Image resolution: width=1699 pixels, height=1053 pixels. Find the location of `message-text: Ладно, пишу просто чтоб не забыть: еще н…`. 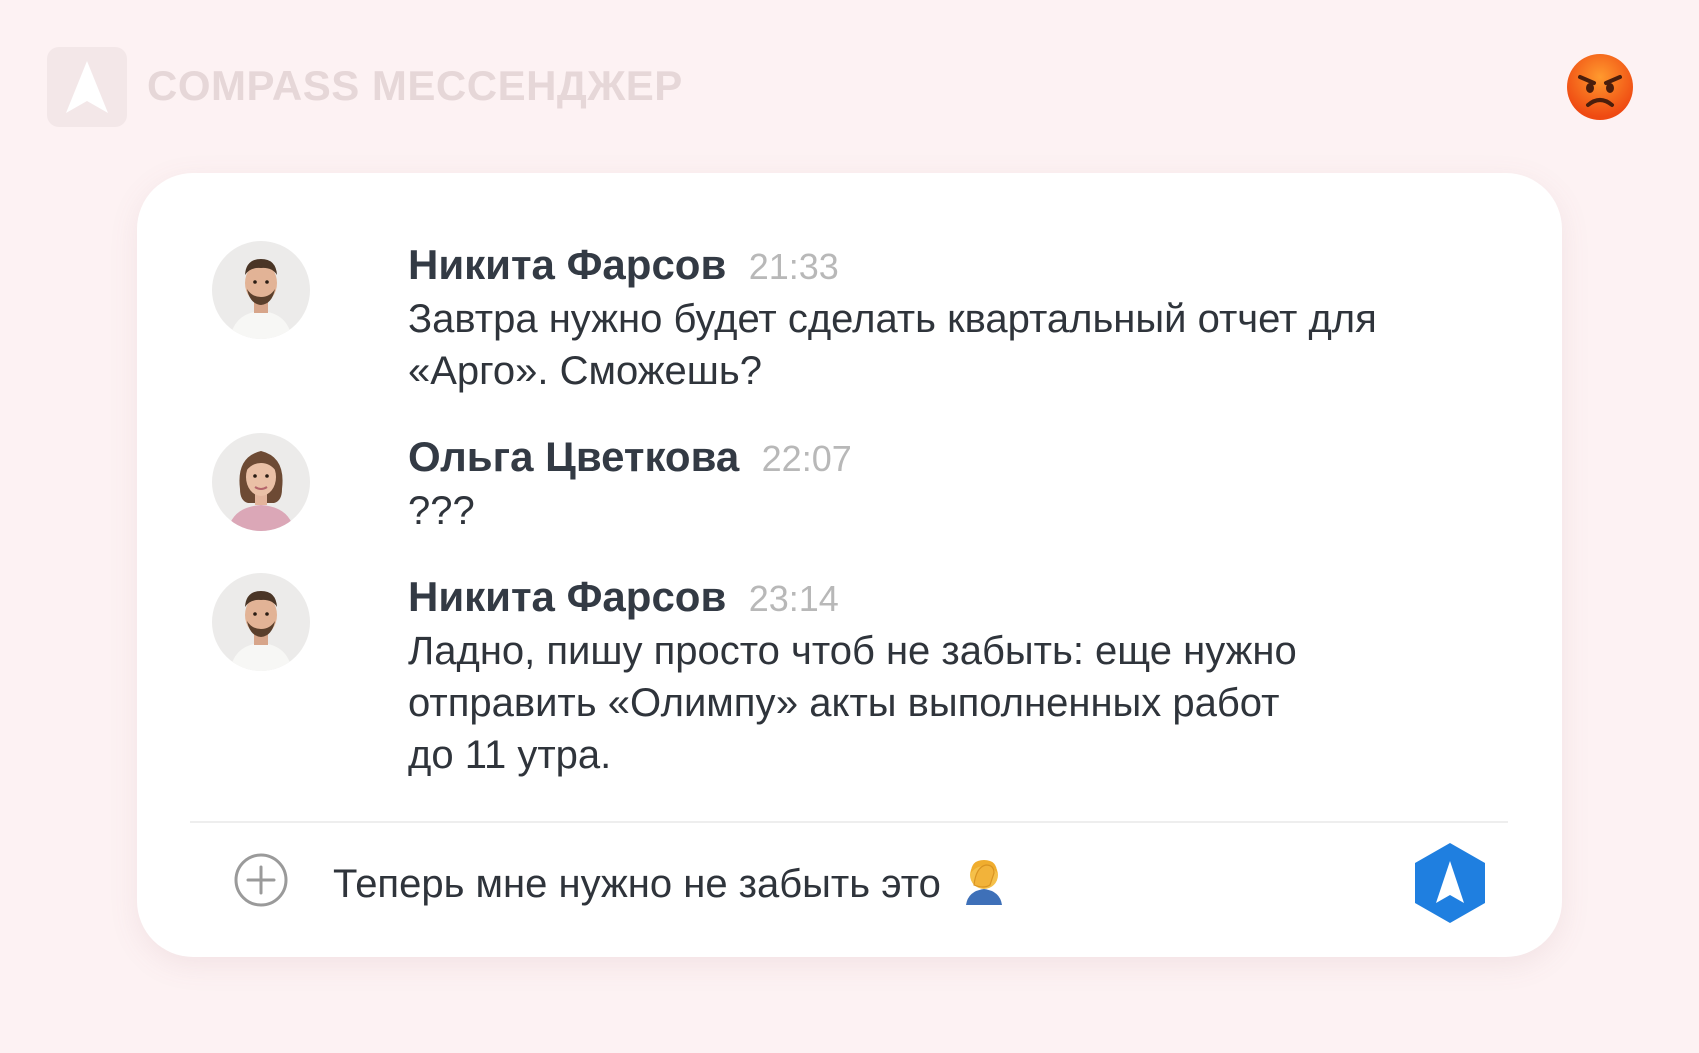

message-text: Ладно, пишу просто чтоб не забыть: еще н… is located at coordinates (948, 703).